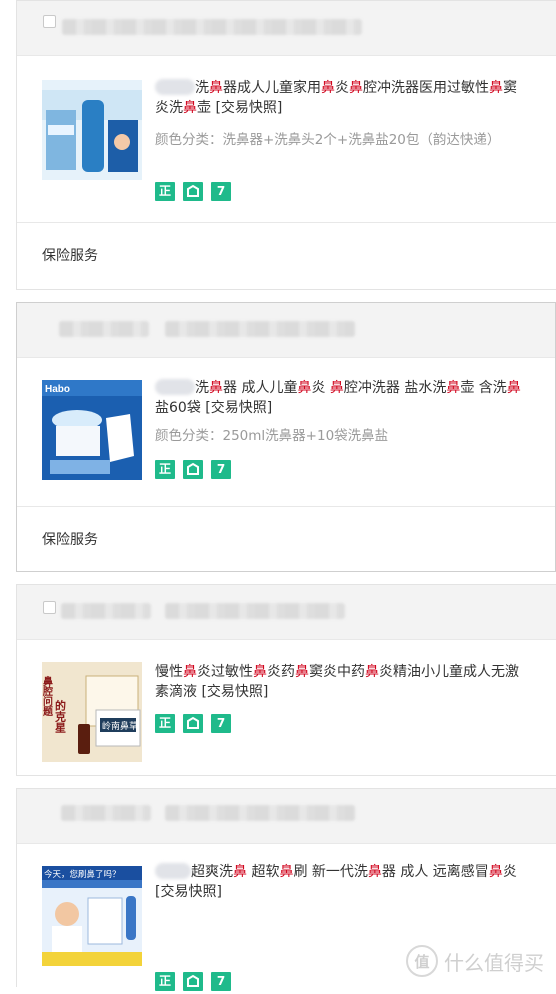  Describe the element at coordinates (260, 388) in the screenshot. I see `title-fragment: 器 成人儿童` at that location.